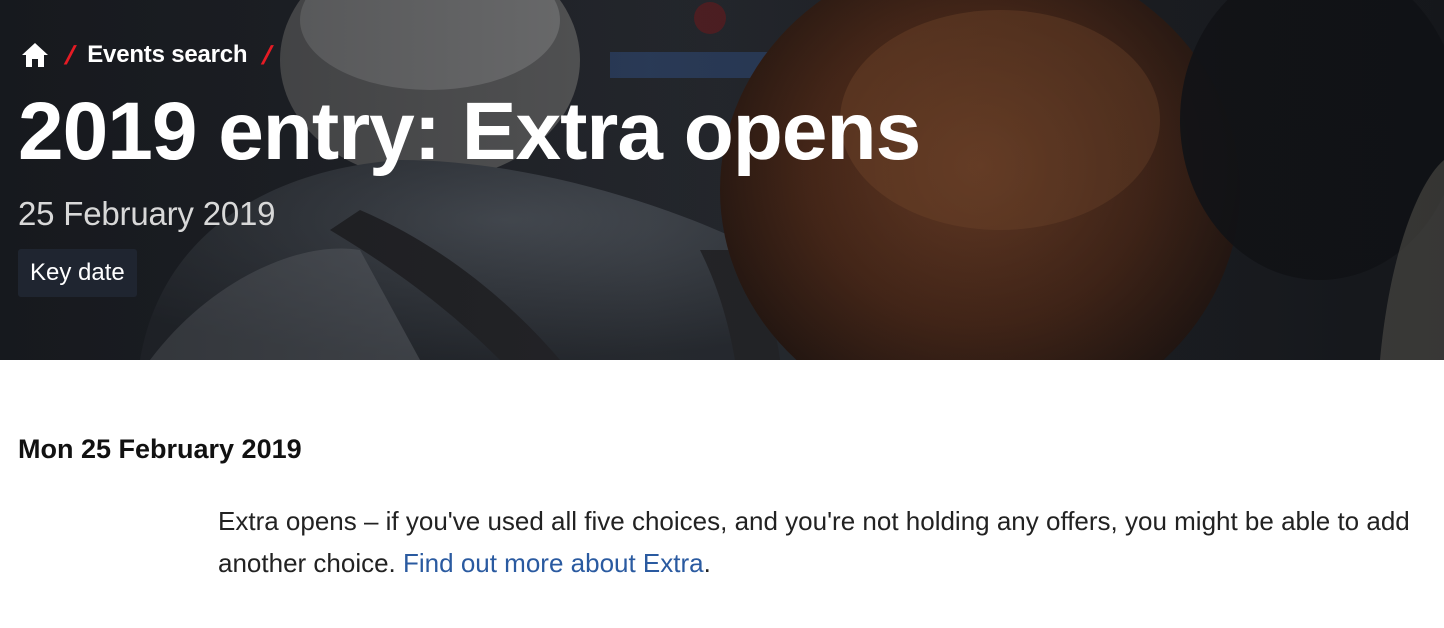  I want to click on home-link, so click(35, 55).